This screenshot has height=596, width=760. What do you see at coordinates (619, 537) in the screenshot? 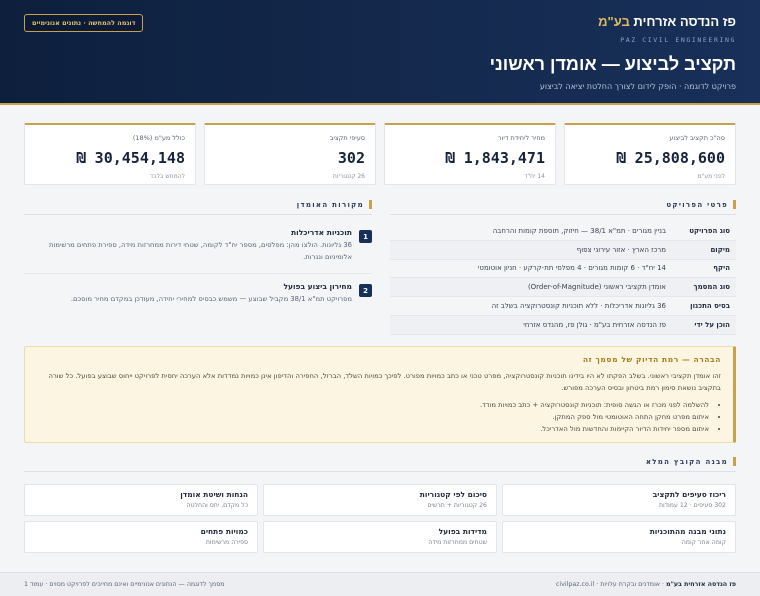
I see `package-card: נתוני מבנה מהתוכניות קומה אחר קומה` at bounding box center [619, 537].